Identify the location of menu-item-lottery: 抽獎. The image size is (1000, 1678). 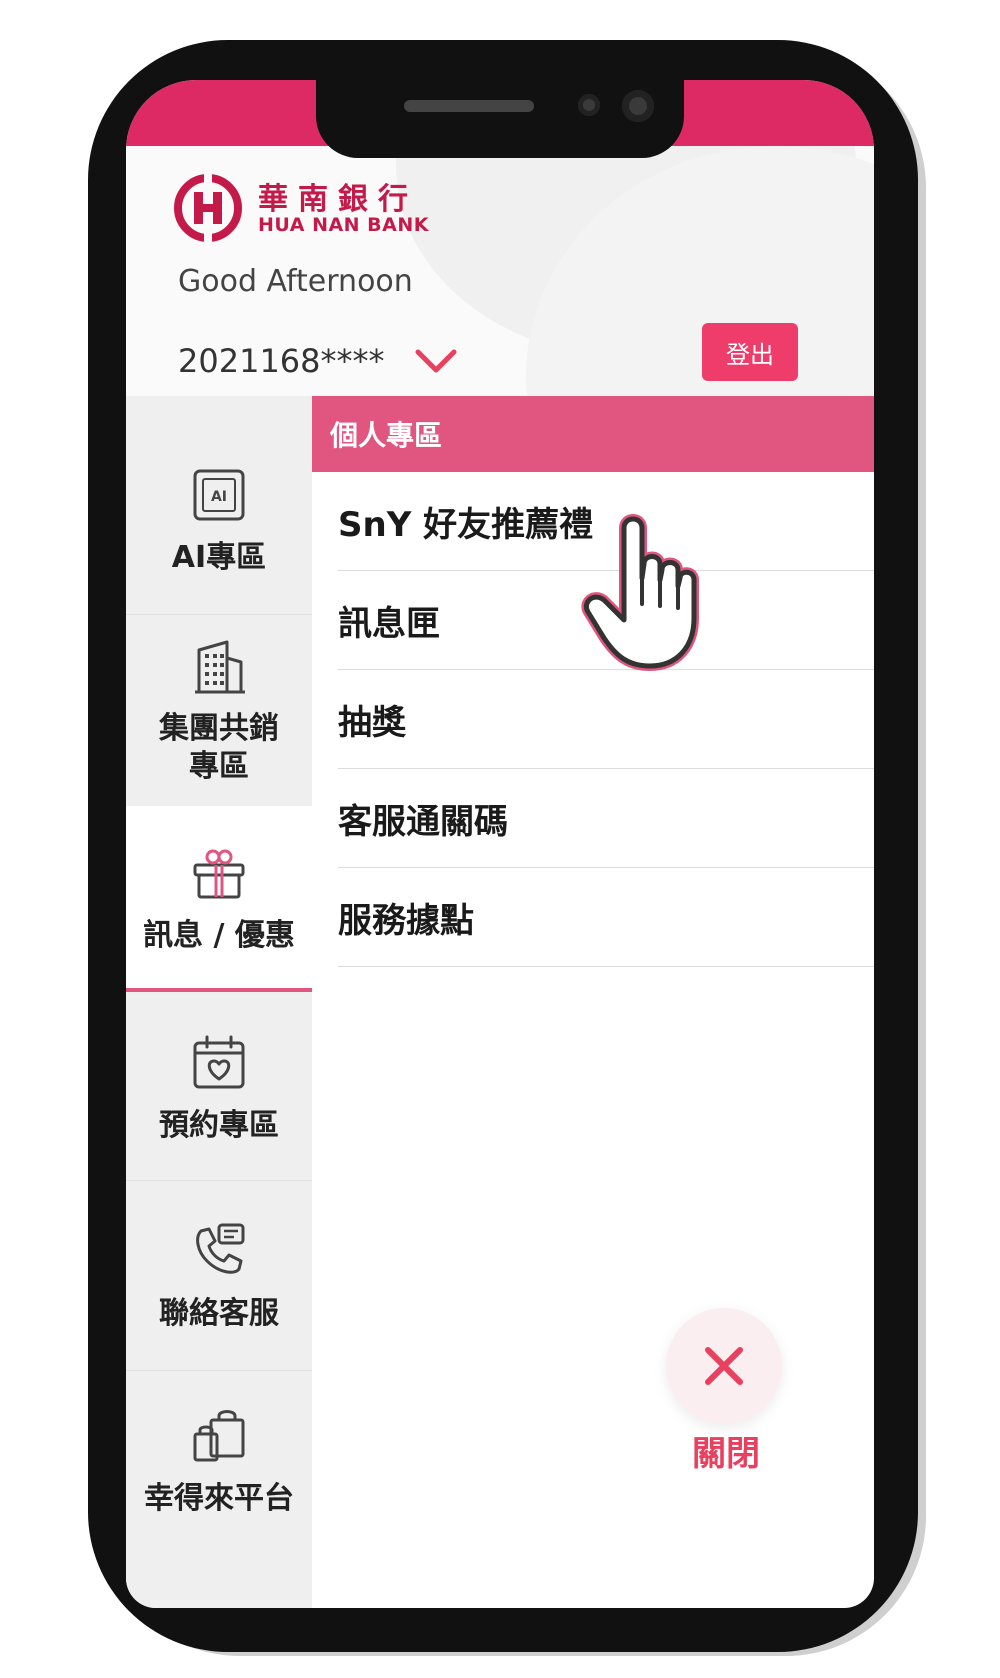
(606, 719).